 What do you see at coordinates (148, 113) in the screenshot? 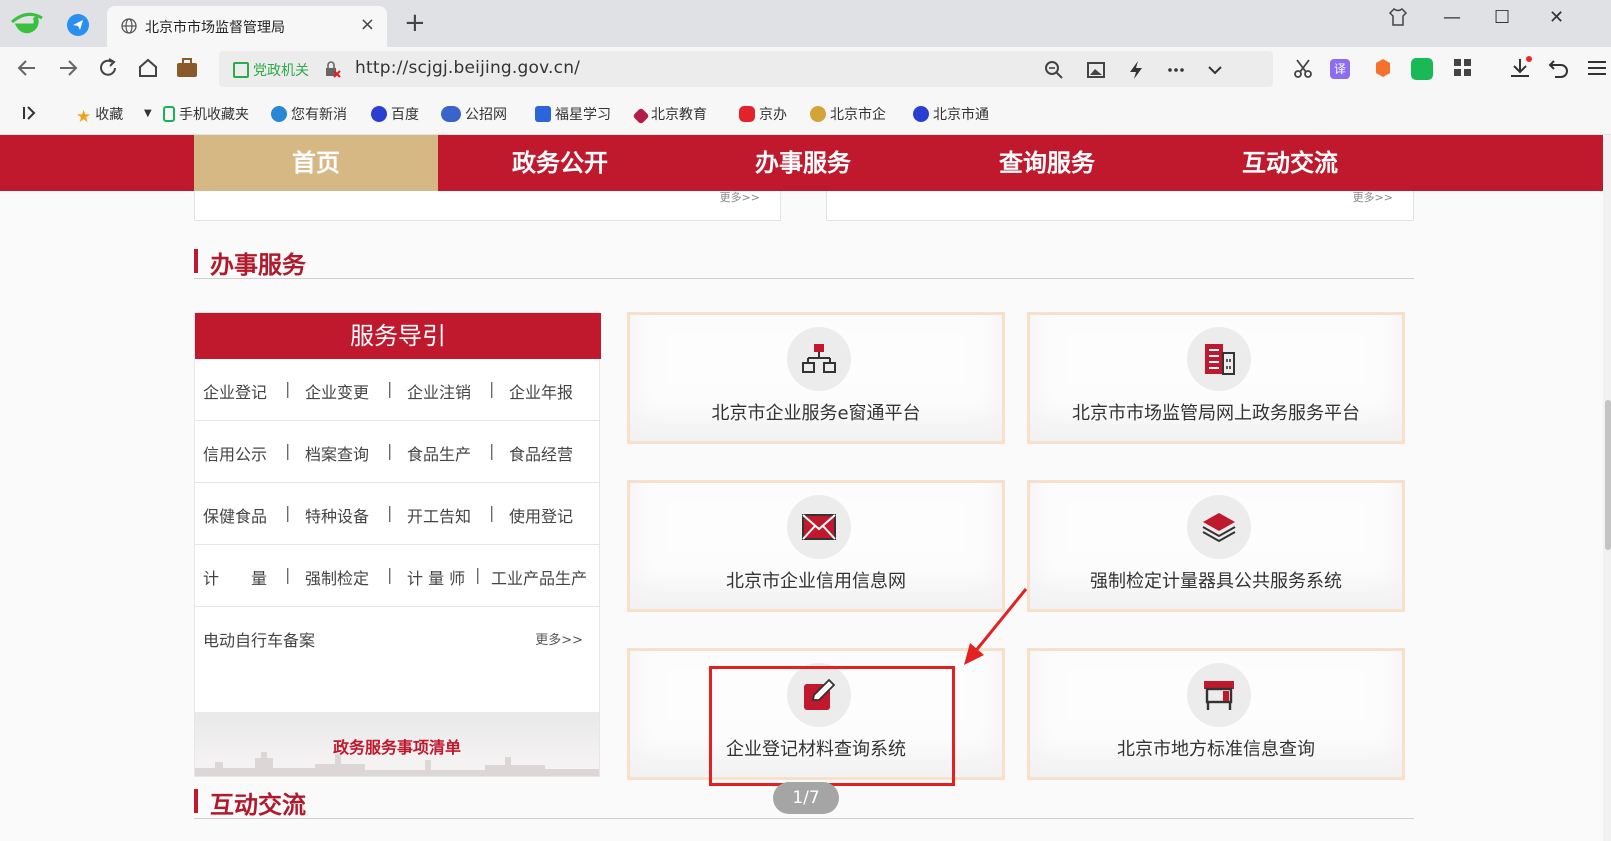
I see `favorites-dropdown-icon: ▼` at bounding box center [148, 113].